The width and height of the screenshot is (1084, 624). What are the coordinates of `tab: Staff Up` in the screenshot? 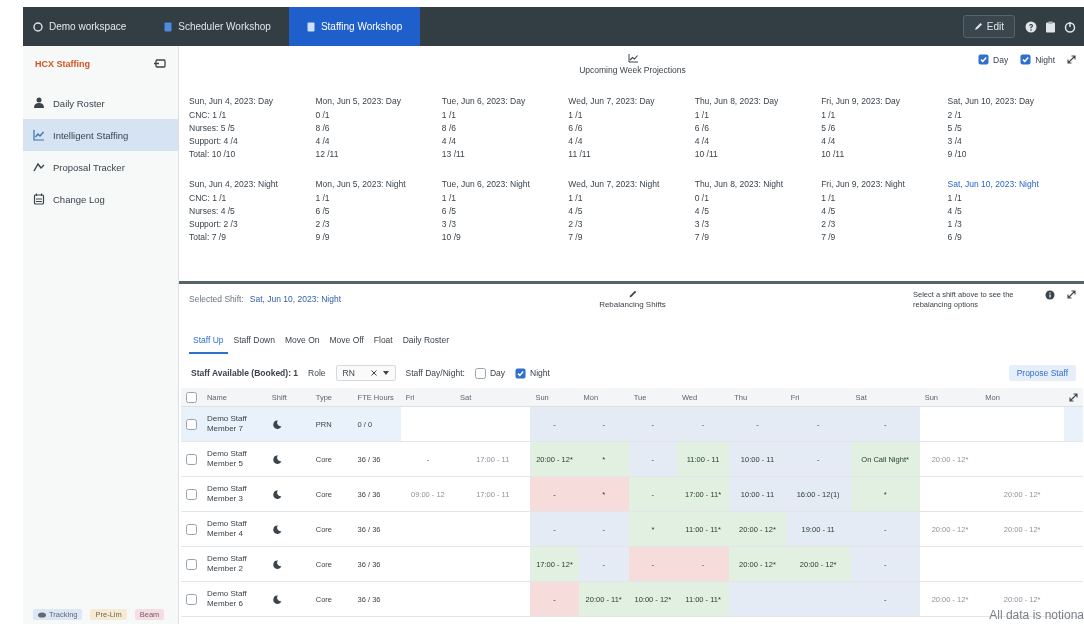 It's located at (208, 341).